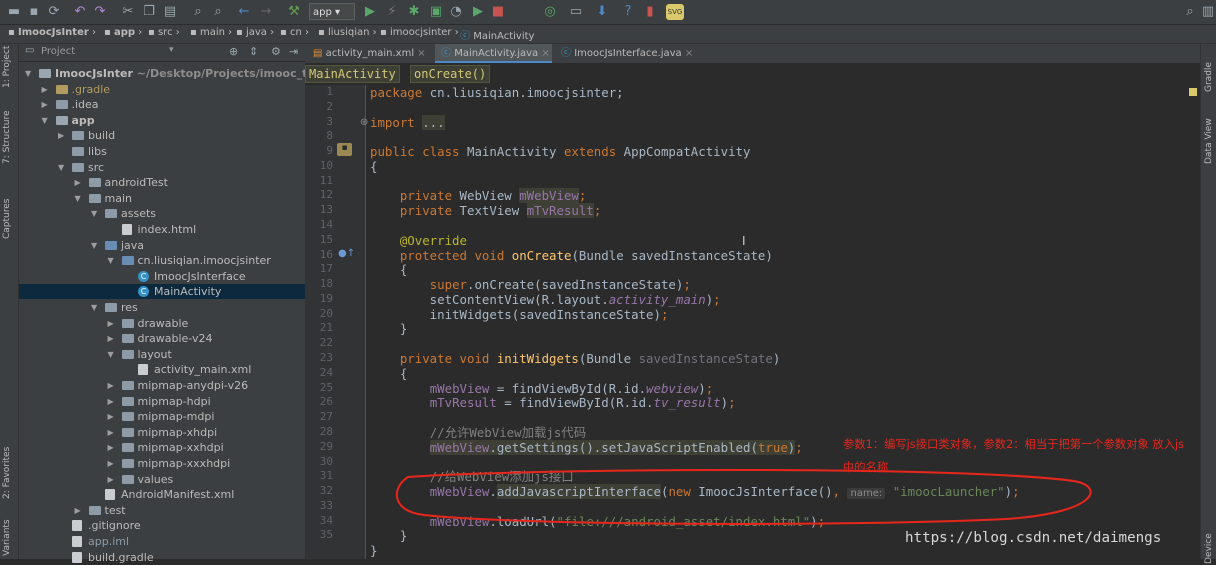 The height and width of the screenshot is (565, 1216). What do you see at coordinates (198, 12) in the screenshot?
I see `find-icon: ⌕` at bounding box center [198, 12].